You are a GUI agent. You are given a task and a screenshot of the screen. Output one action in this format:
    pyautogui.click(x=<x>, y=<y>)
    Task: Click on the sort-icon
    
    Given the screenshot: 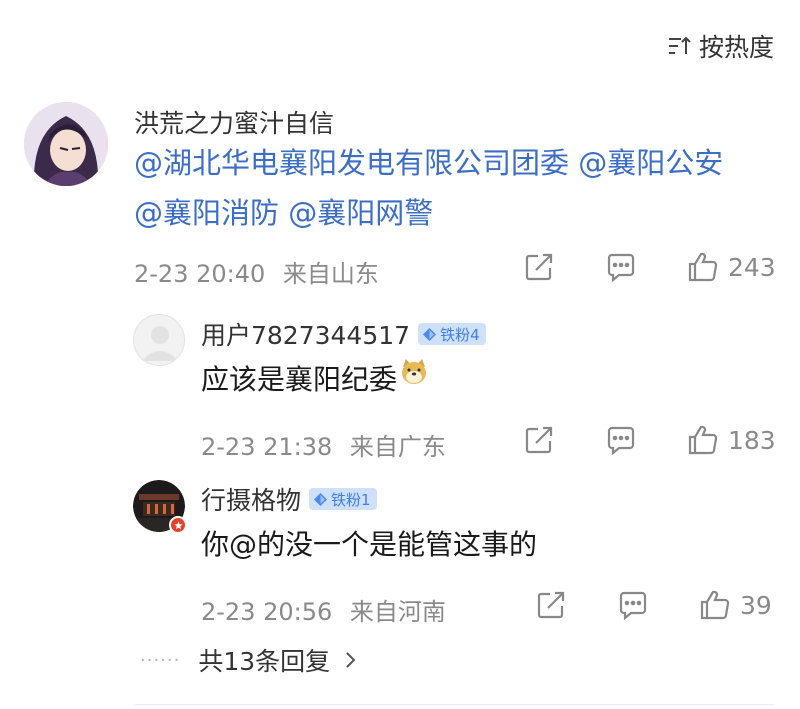 What is the action you would take?
    pyautogui.click(x=679, y=45)
    